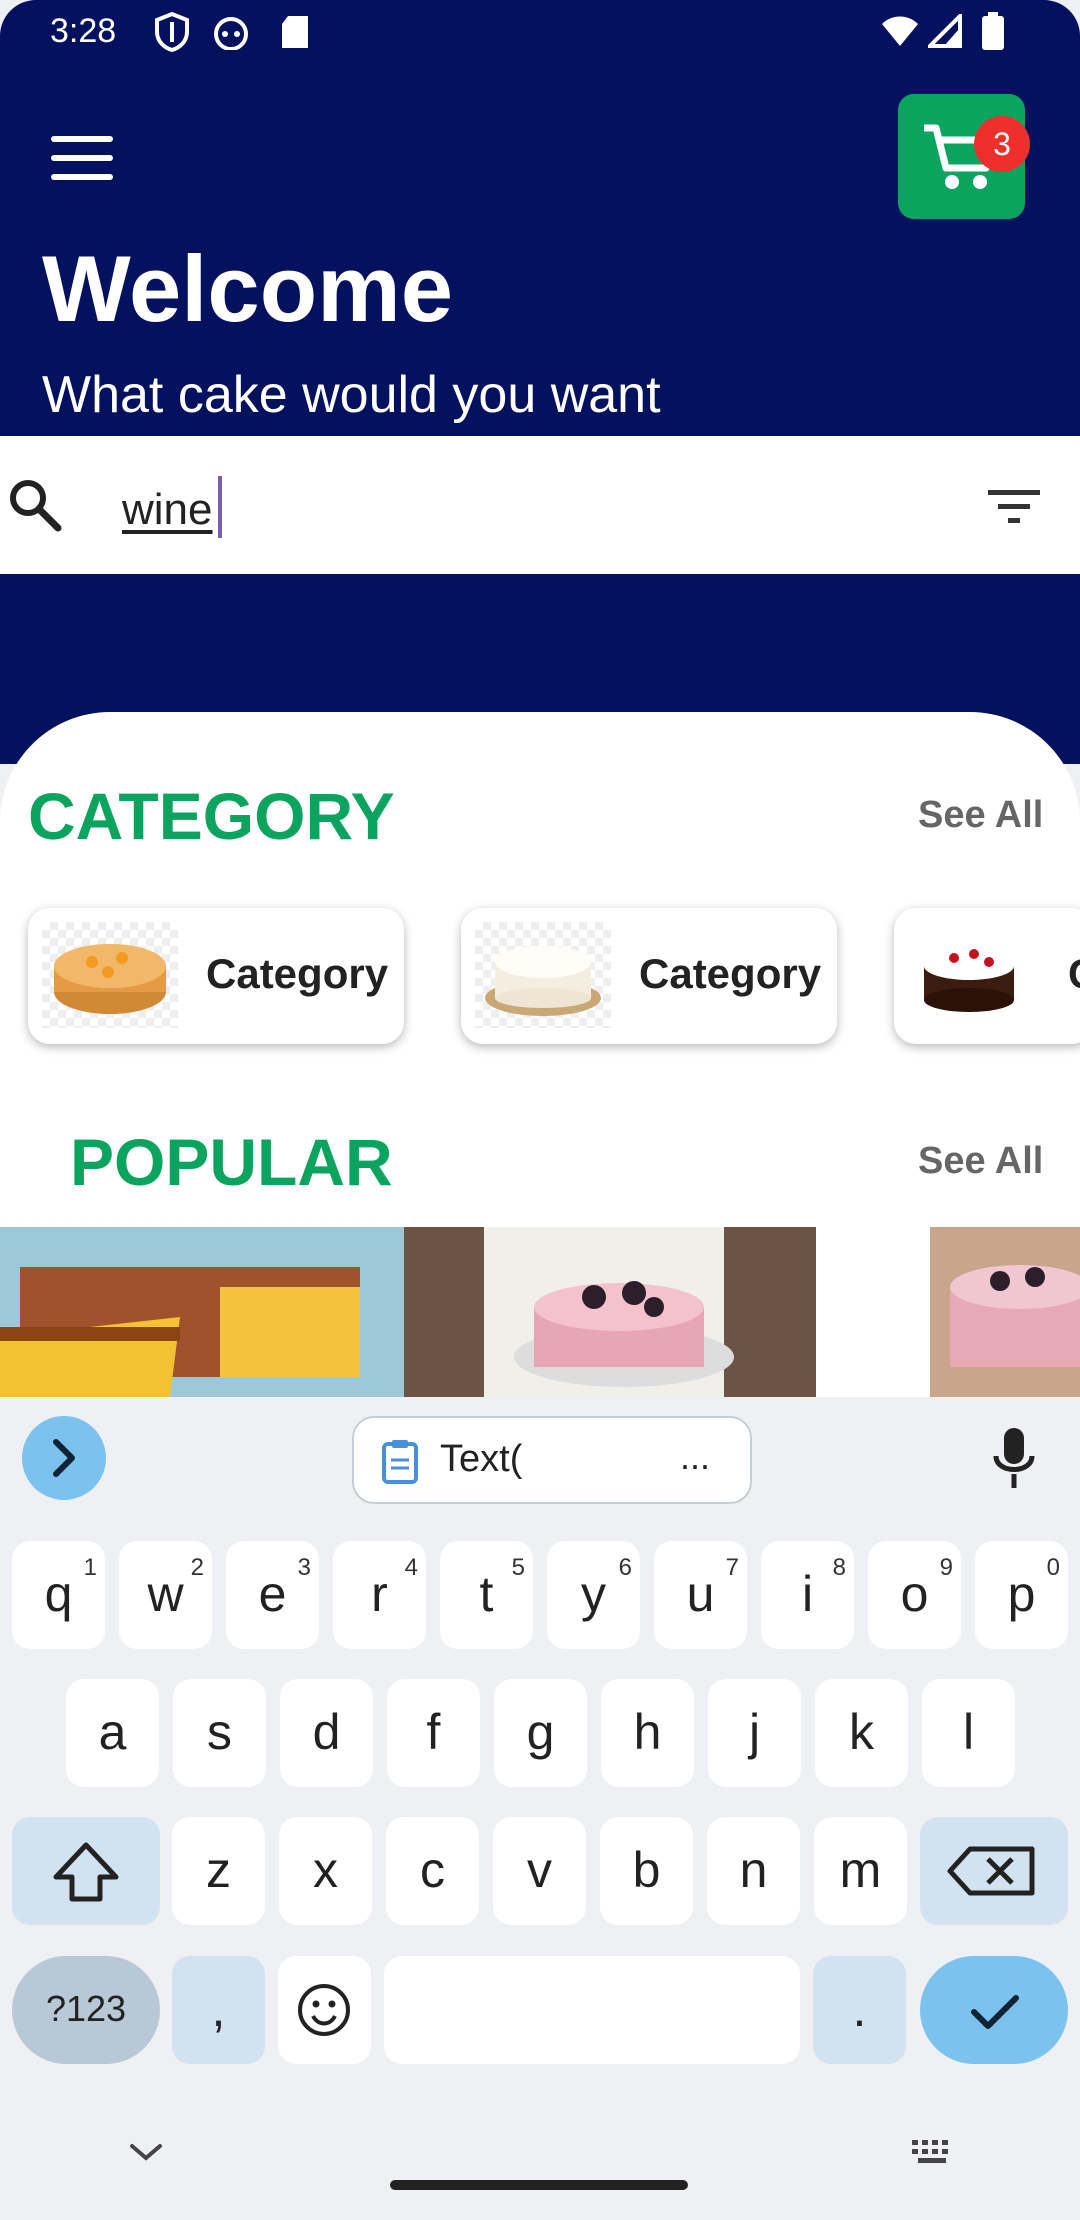 This screenshot has width=1080, height=2220. I want to click on period-key: ., so click(859, 2010).